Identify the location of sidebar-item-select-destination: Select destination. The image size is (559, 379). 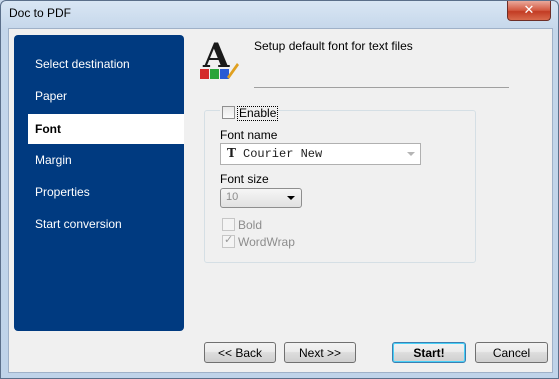
(99, 64).